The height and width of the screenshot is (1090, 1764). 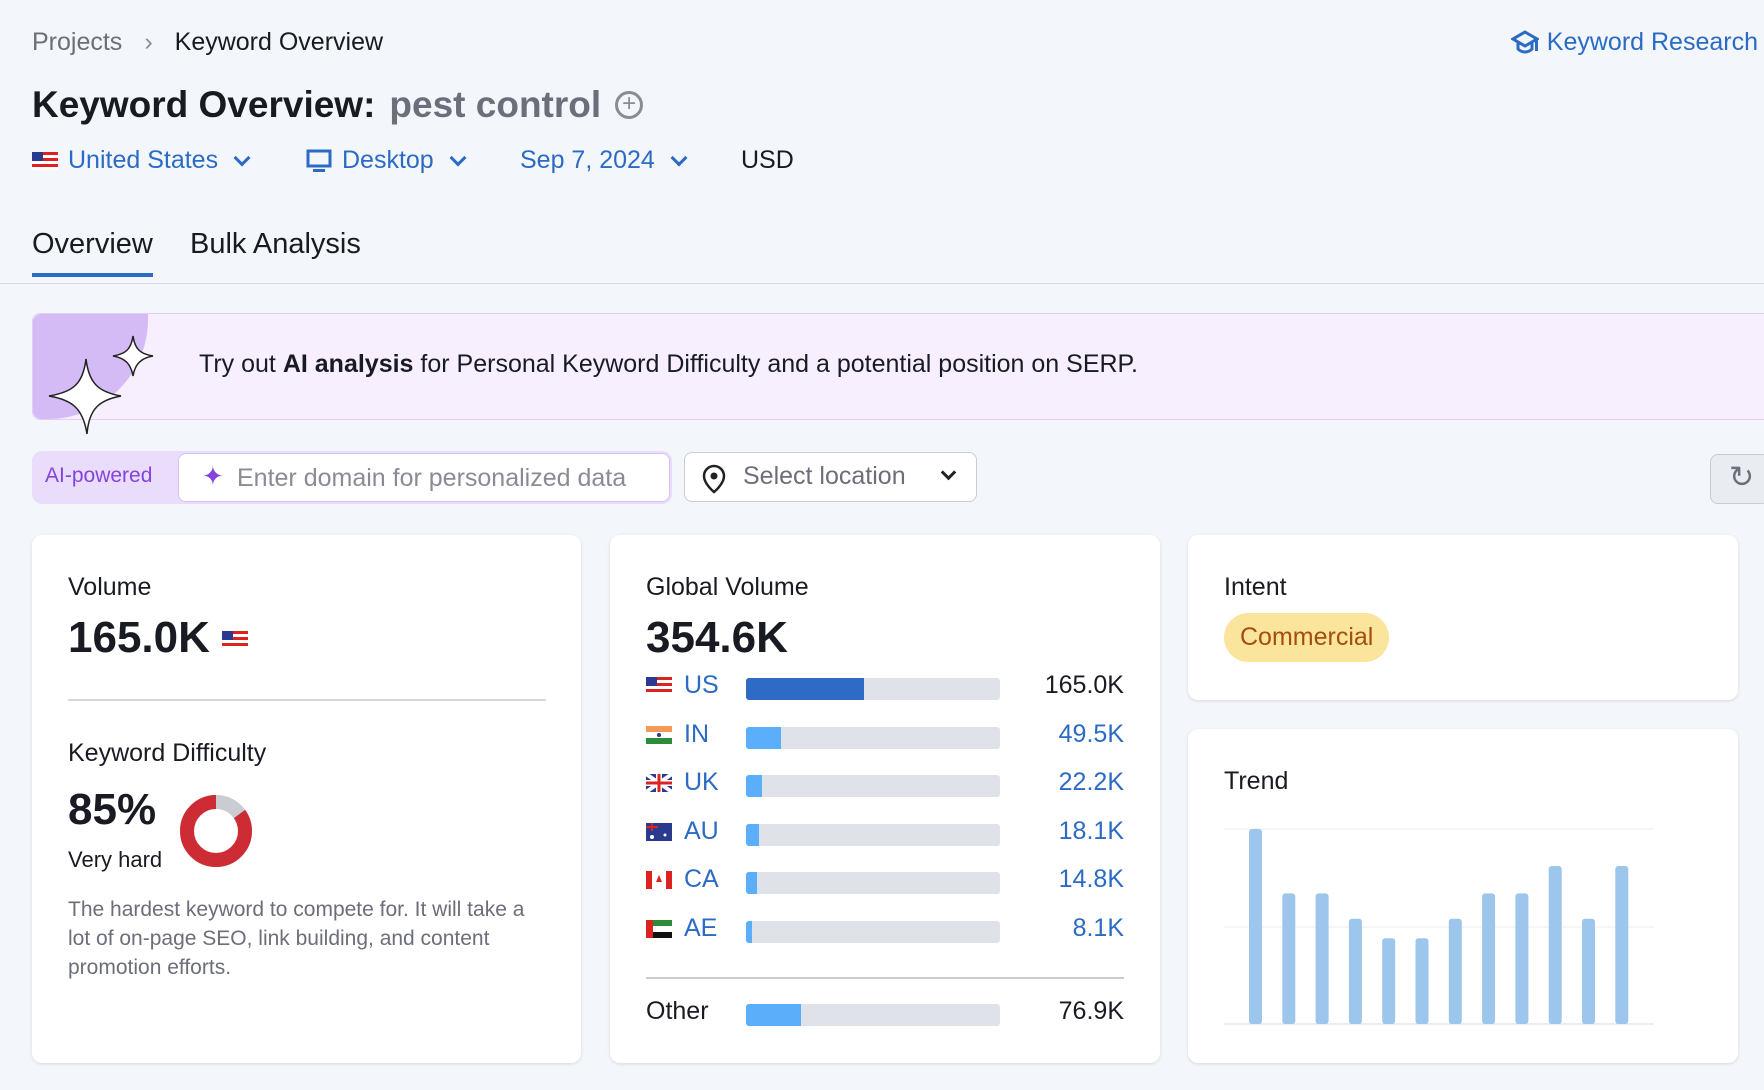 I want to click on kd-donut, so click(x=216, y=831).